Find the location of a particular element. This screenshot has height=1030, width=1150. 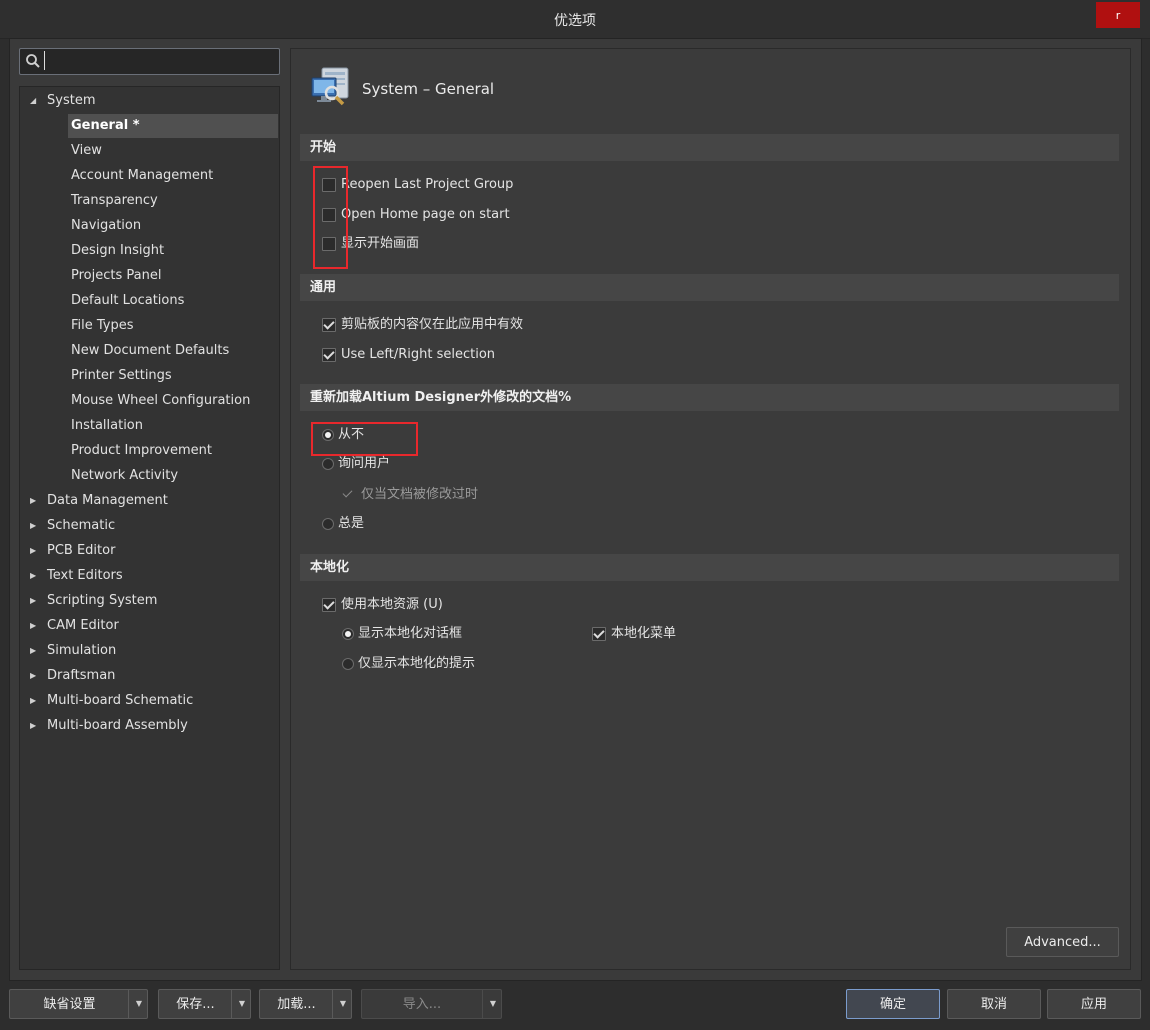

tree-item-projects-panel: Projects Panel is located at coordinates (149, 275).